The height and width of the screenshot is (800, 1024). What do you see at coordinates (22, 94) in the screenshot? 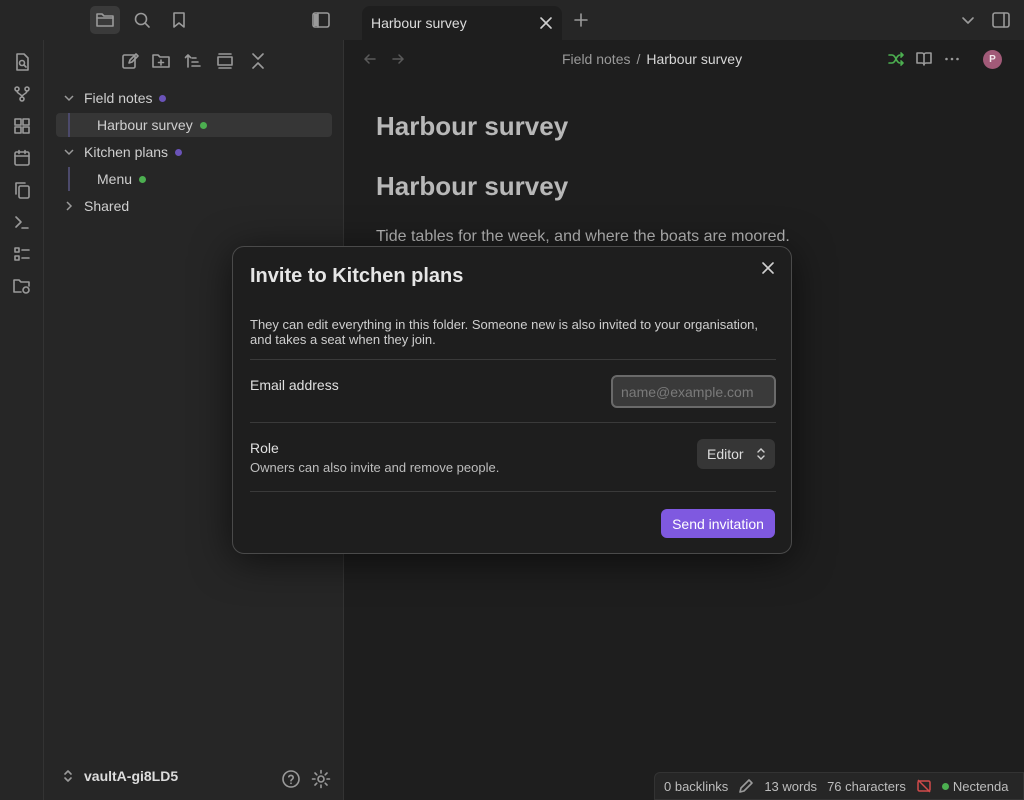
I see `graph-view-button` at bounding box center [22, 94].